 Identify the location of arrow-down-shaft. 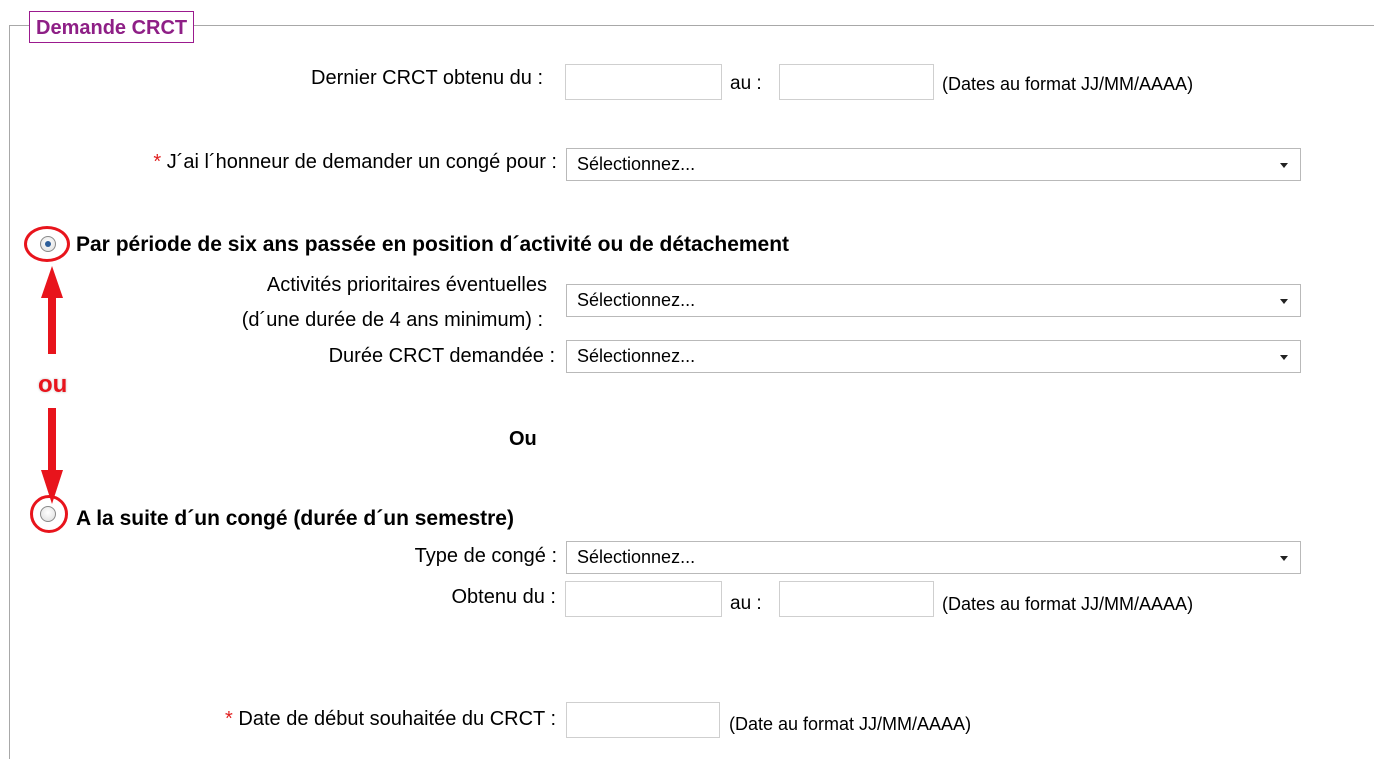
(52, 439).